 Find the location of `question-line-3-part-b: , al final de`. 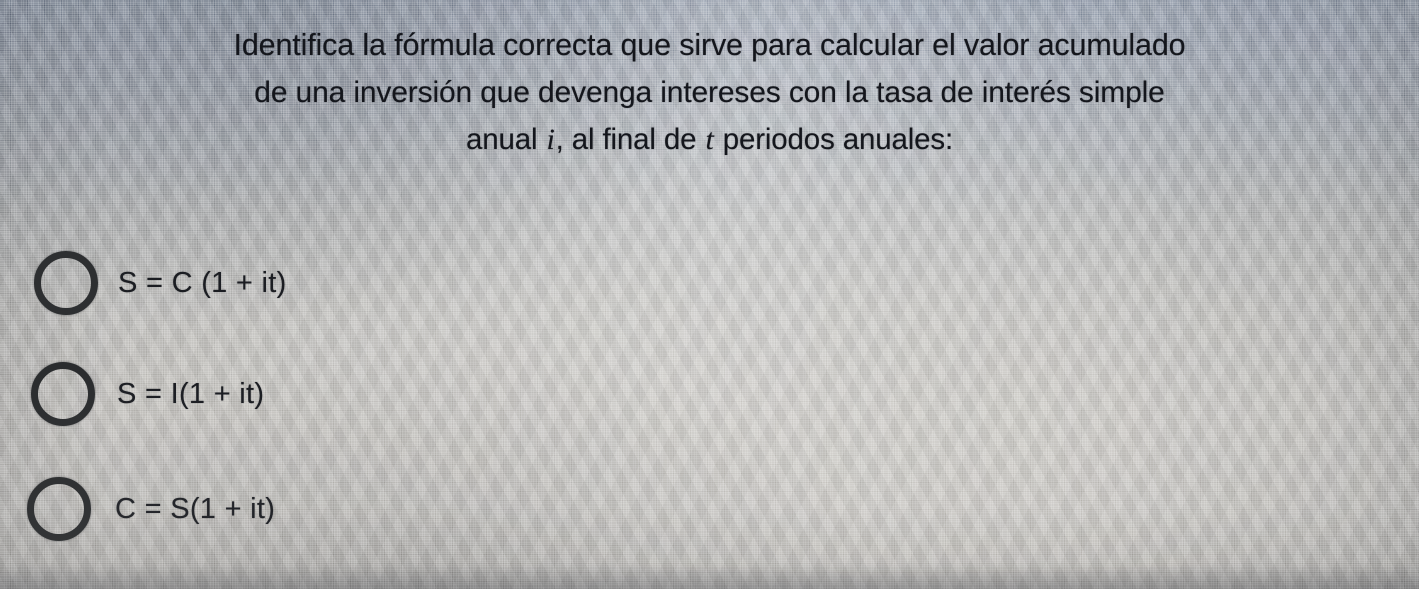

question-line-3-part-b: , al final de is located at coordinates (630, 139).